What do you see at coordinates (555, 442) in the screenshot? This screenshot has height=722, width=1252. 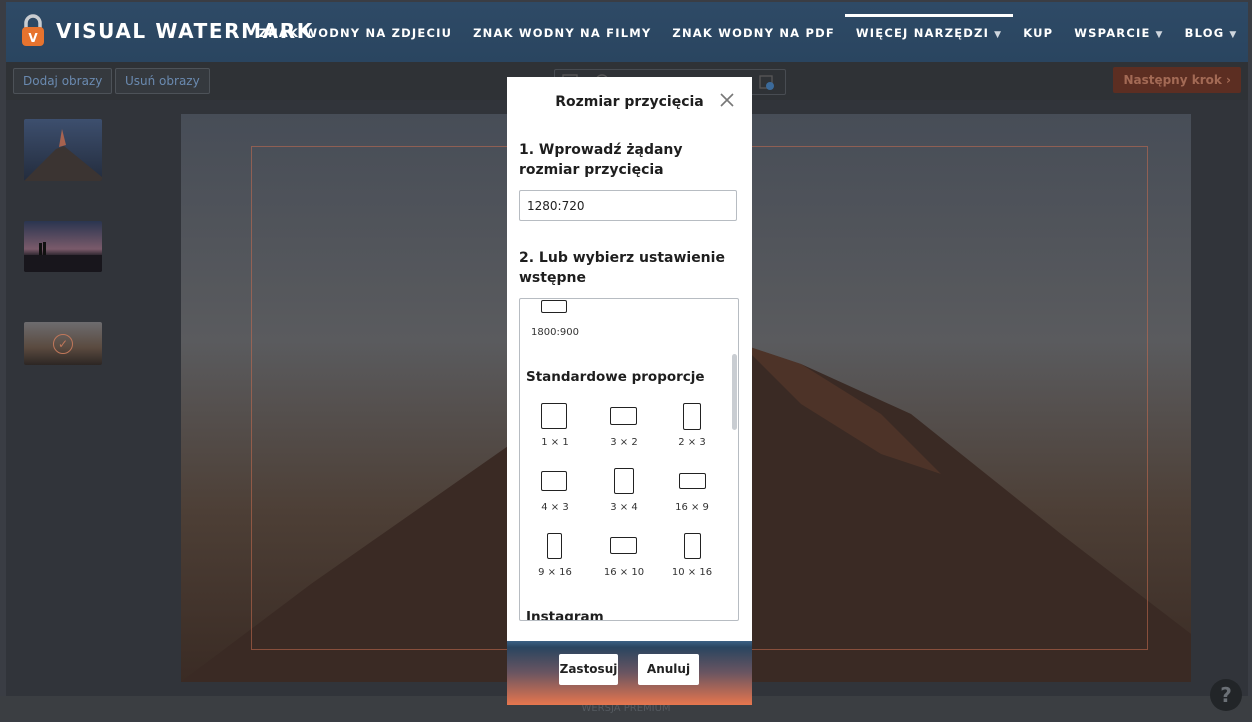 I see `preset-1x1-label: 1 × 1` at bounding box center [555, 442].